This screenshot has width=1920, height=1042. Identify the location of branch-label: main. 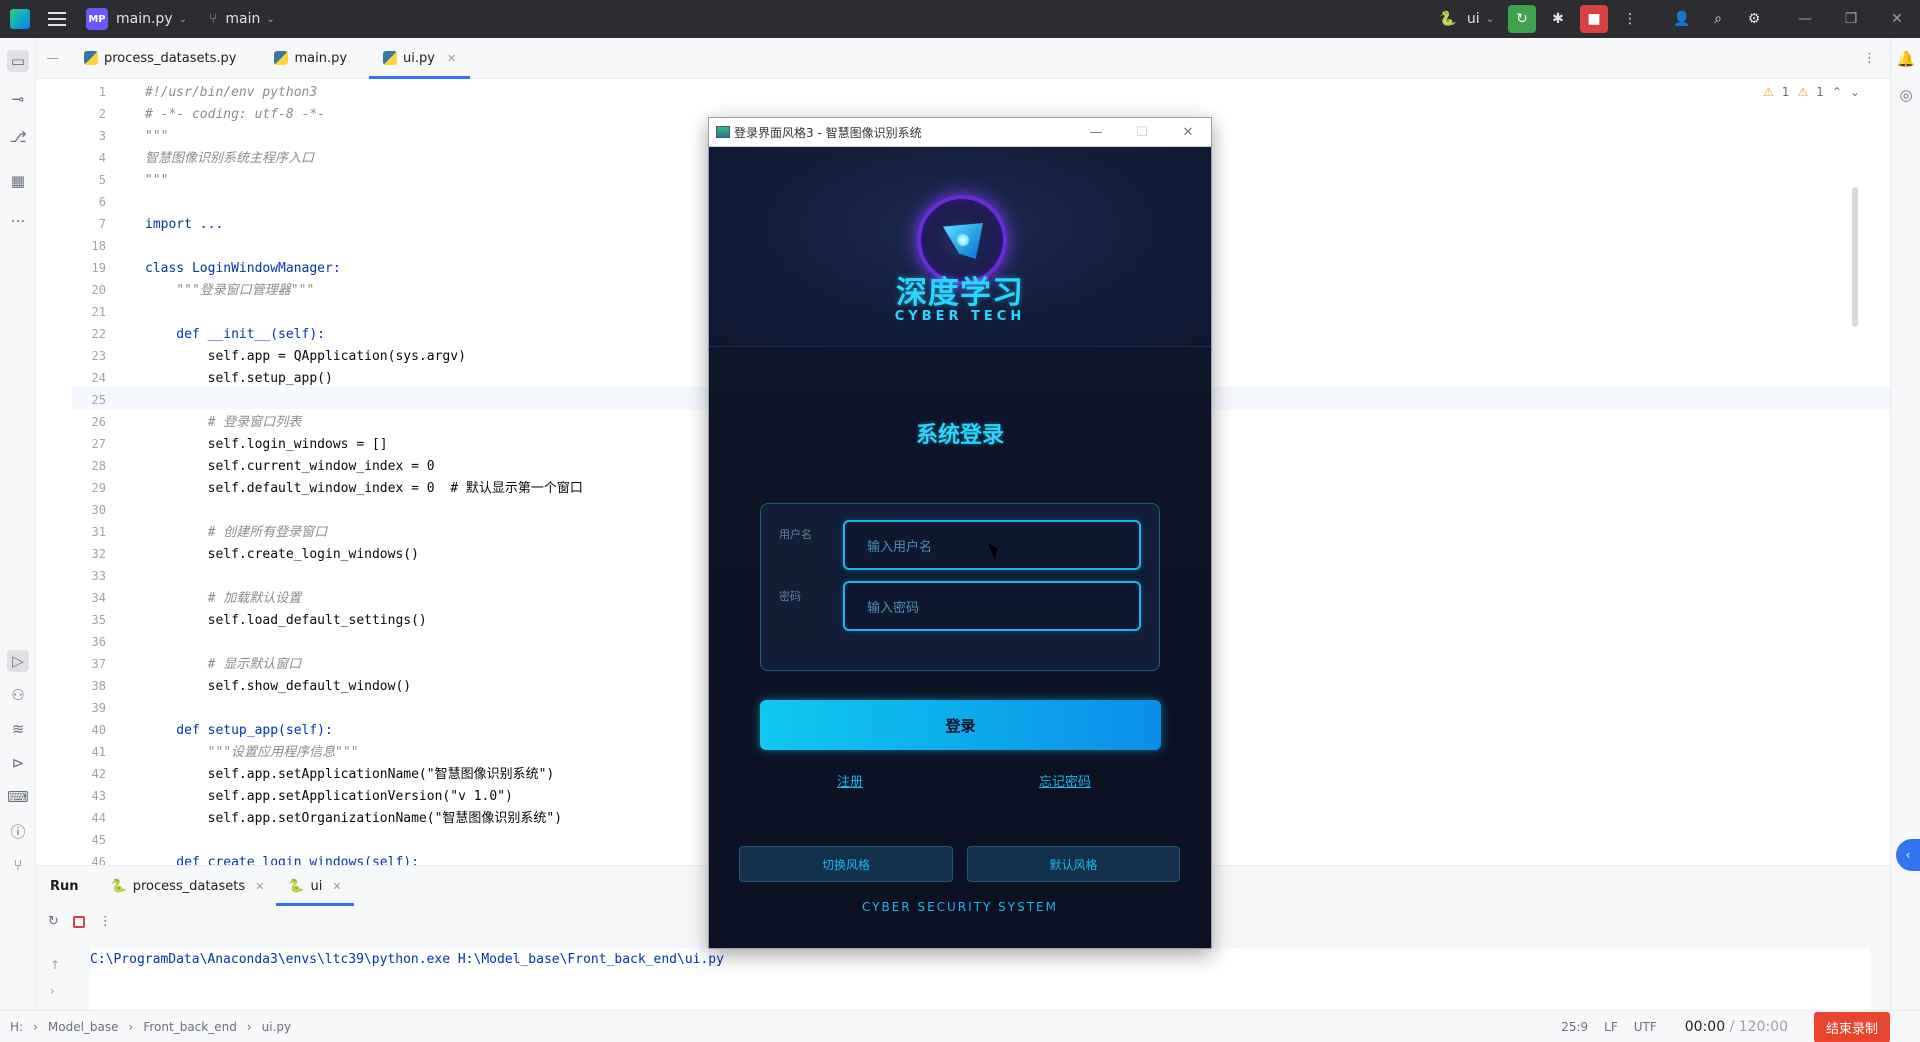
(242, 19).